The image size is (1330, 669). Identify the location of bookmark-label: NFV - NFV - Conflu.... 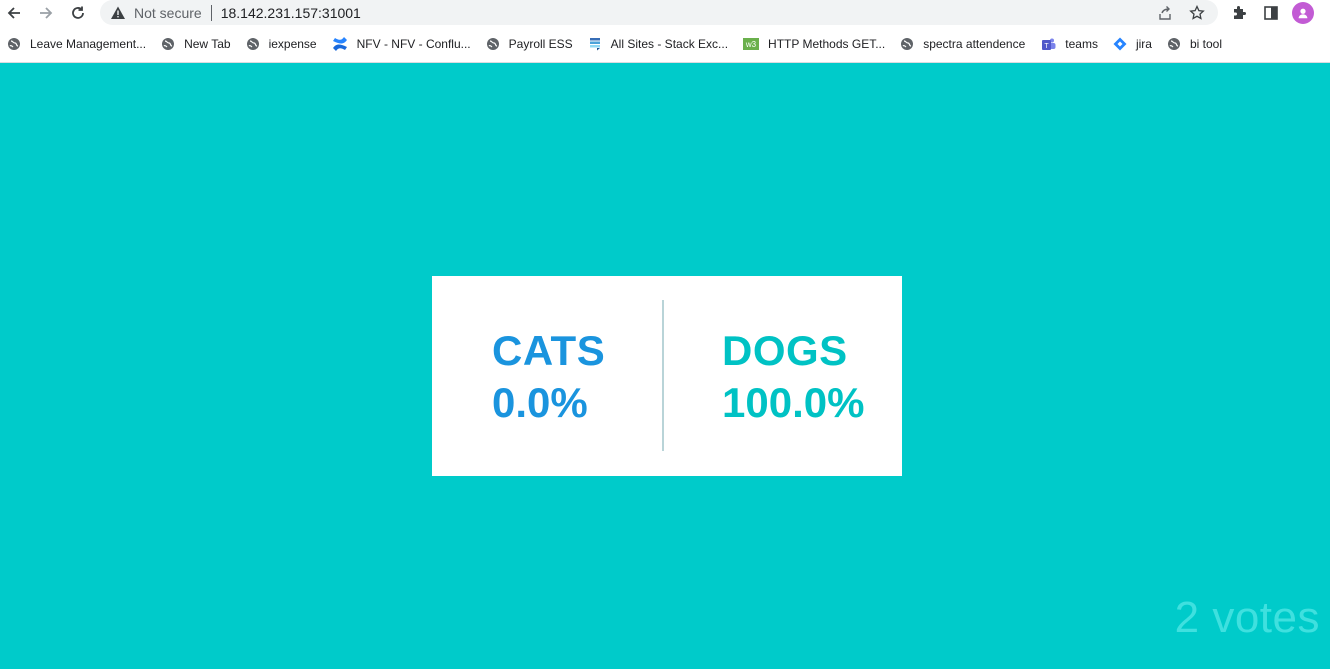
(413, 44).